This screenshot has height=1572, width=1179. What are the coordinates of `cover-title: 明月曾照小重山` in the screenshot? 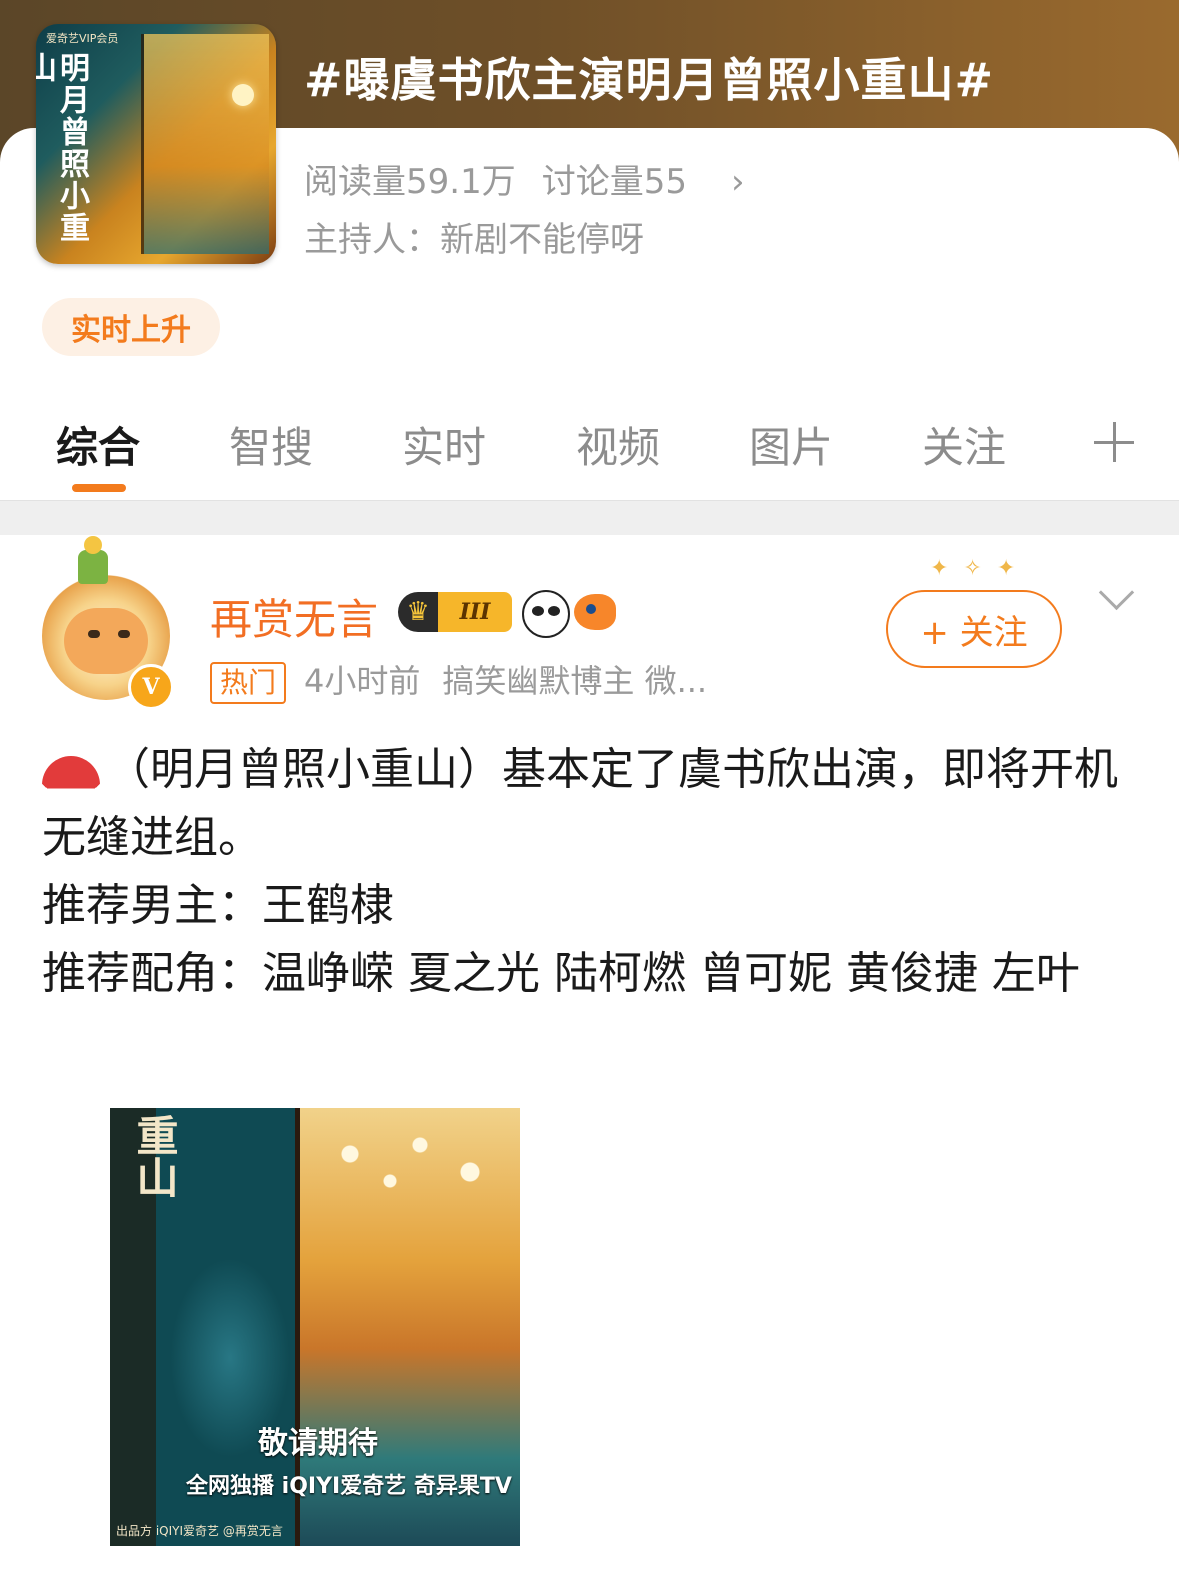 It's located at (62, 148).